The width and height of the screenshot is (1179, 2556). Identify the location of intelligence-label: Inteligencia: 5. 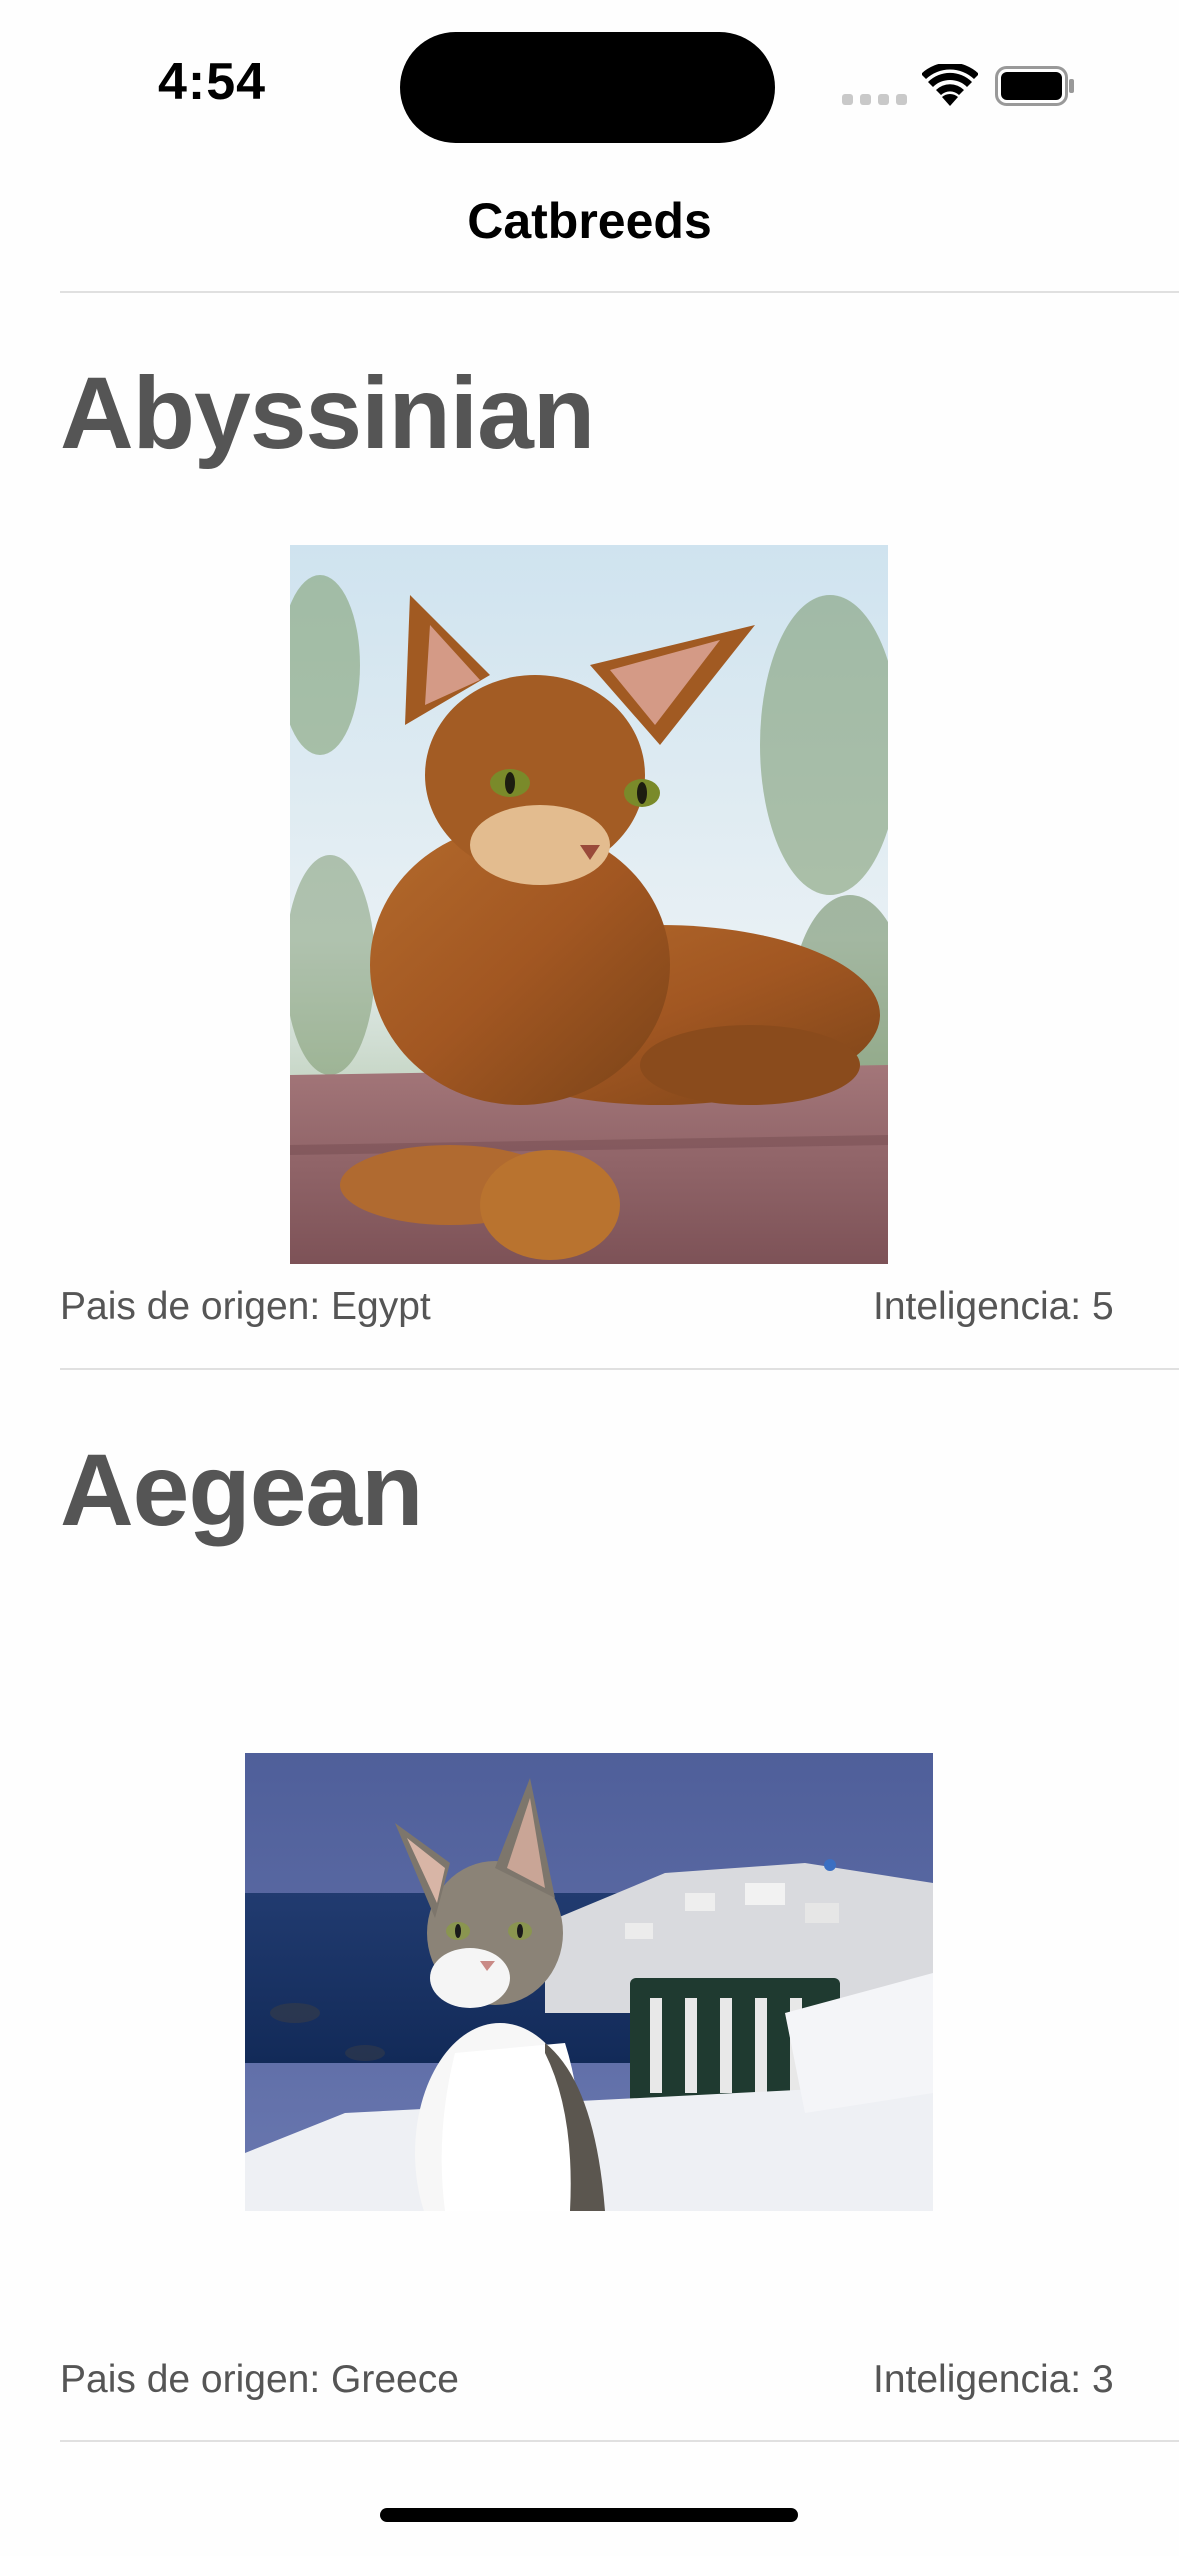
(993, 1306).